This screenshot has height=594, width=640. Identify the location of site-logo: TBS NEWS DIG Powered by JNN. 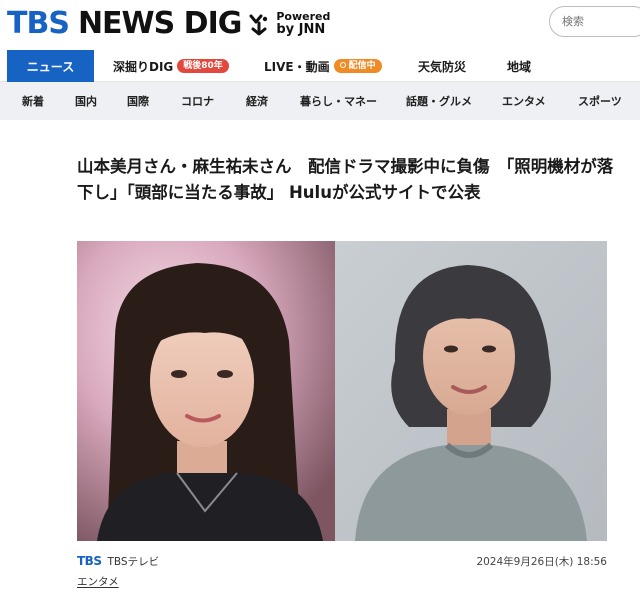
(168, 24).